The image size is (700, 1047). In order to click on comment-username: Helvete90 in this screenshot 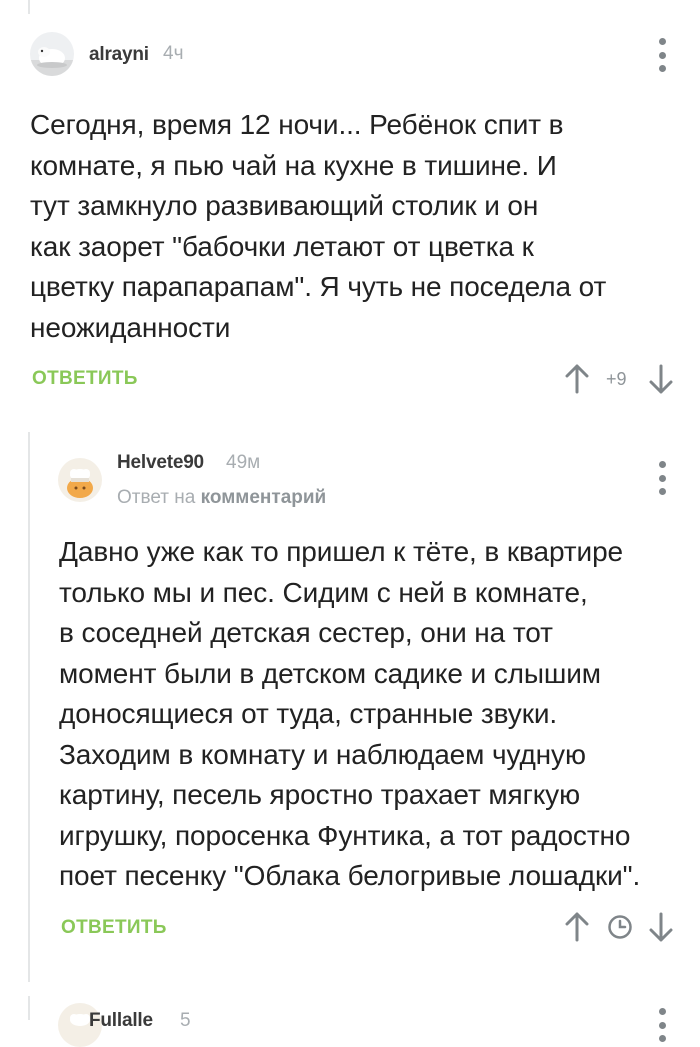, I will do `click(160, 463)`.